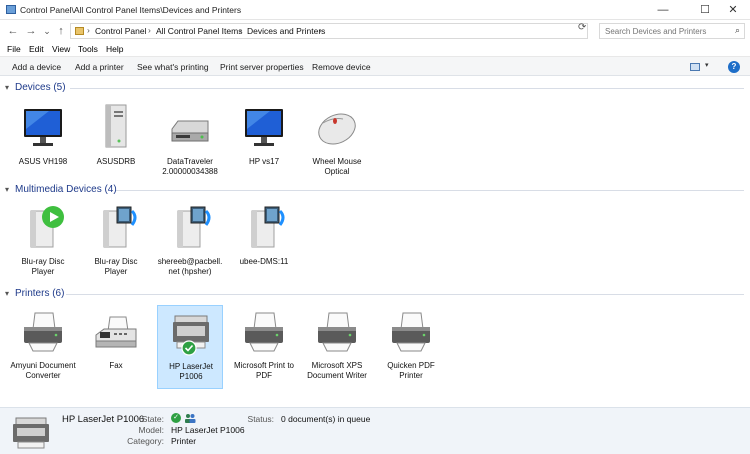  Describe the element at coordinates (733, 10) in the screenshot. I see `close-button: ✕` at that location.